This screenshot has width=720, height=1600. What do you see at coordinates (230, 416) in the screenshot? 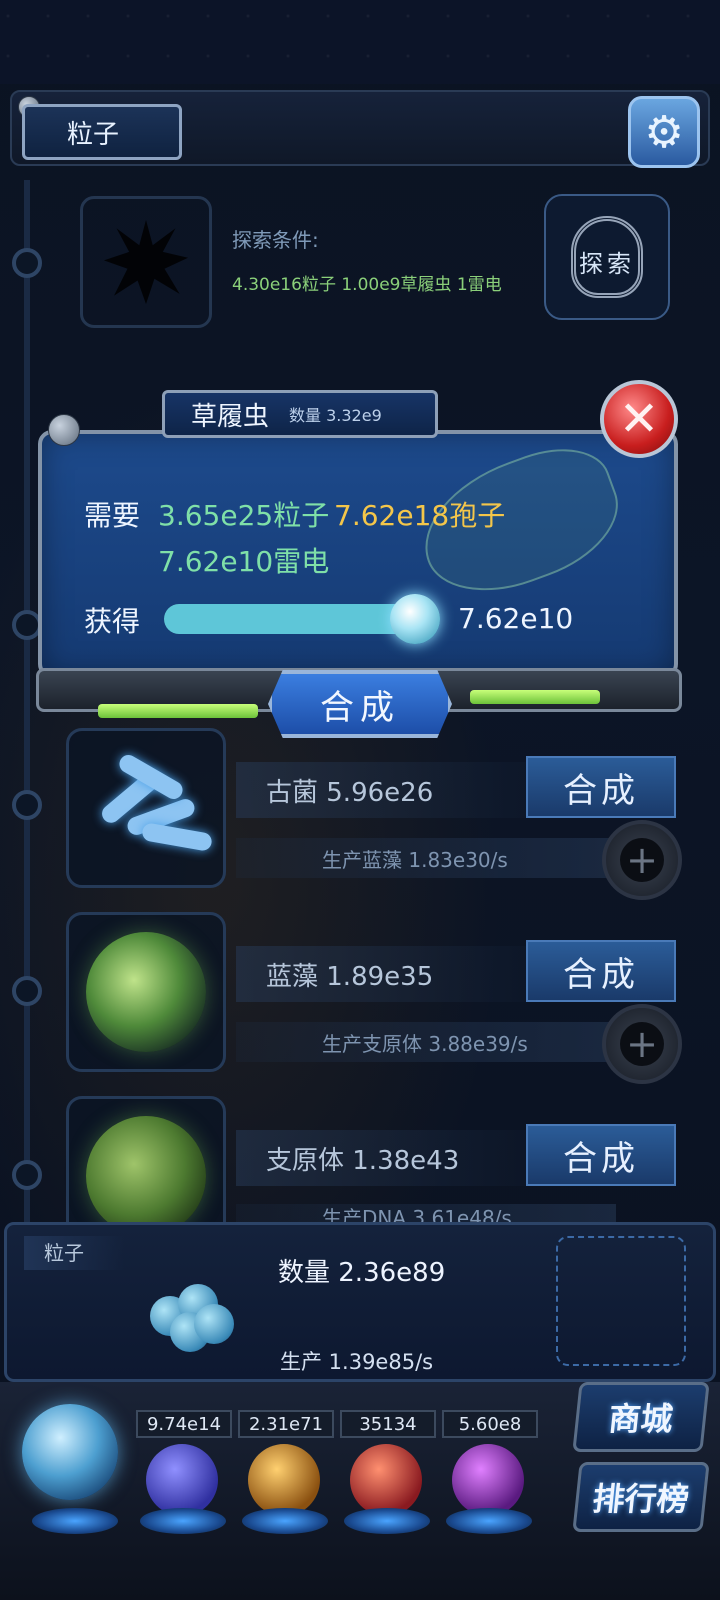
I see `dialog-title: 草履虫` at bounding box center [230, 416].